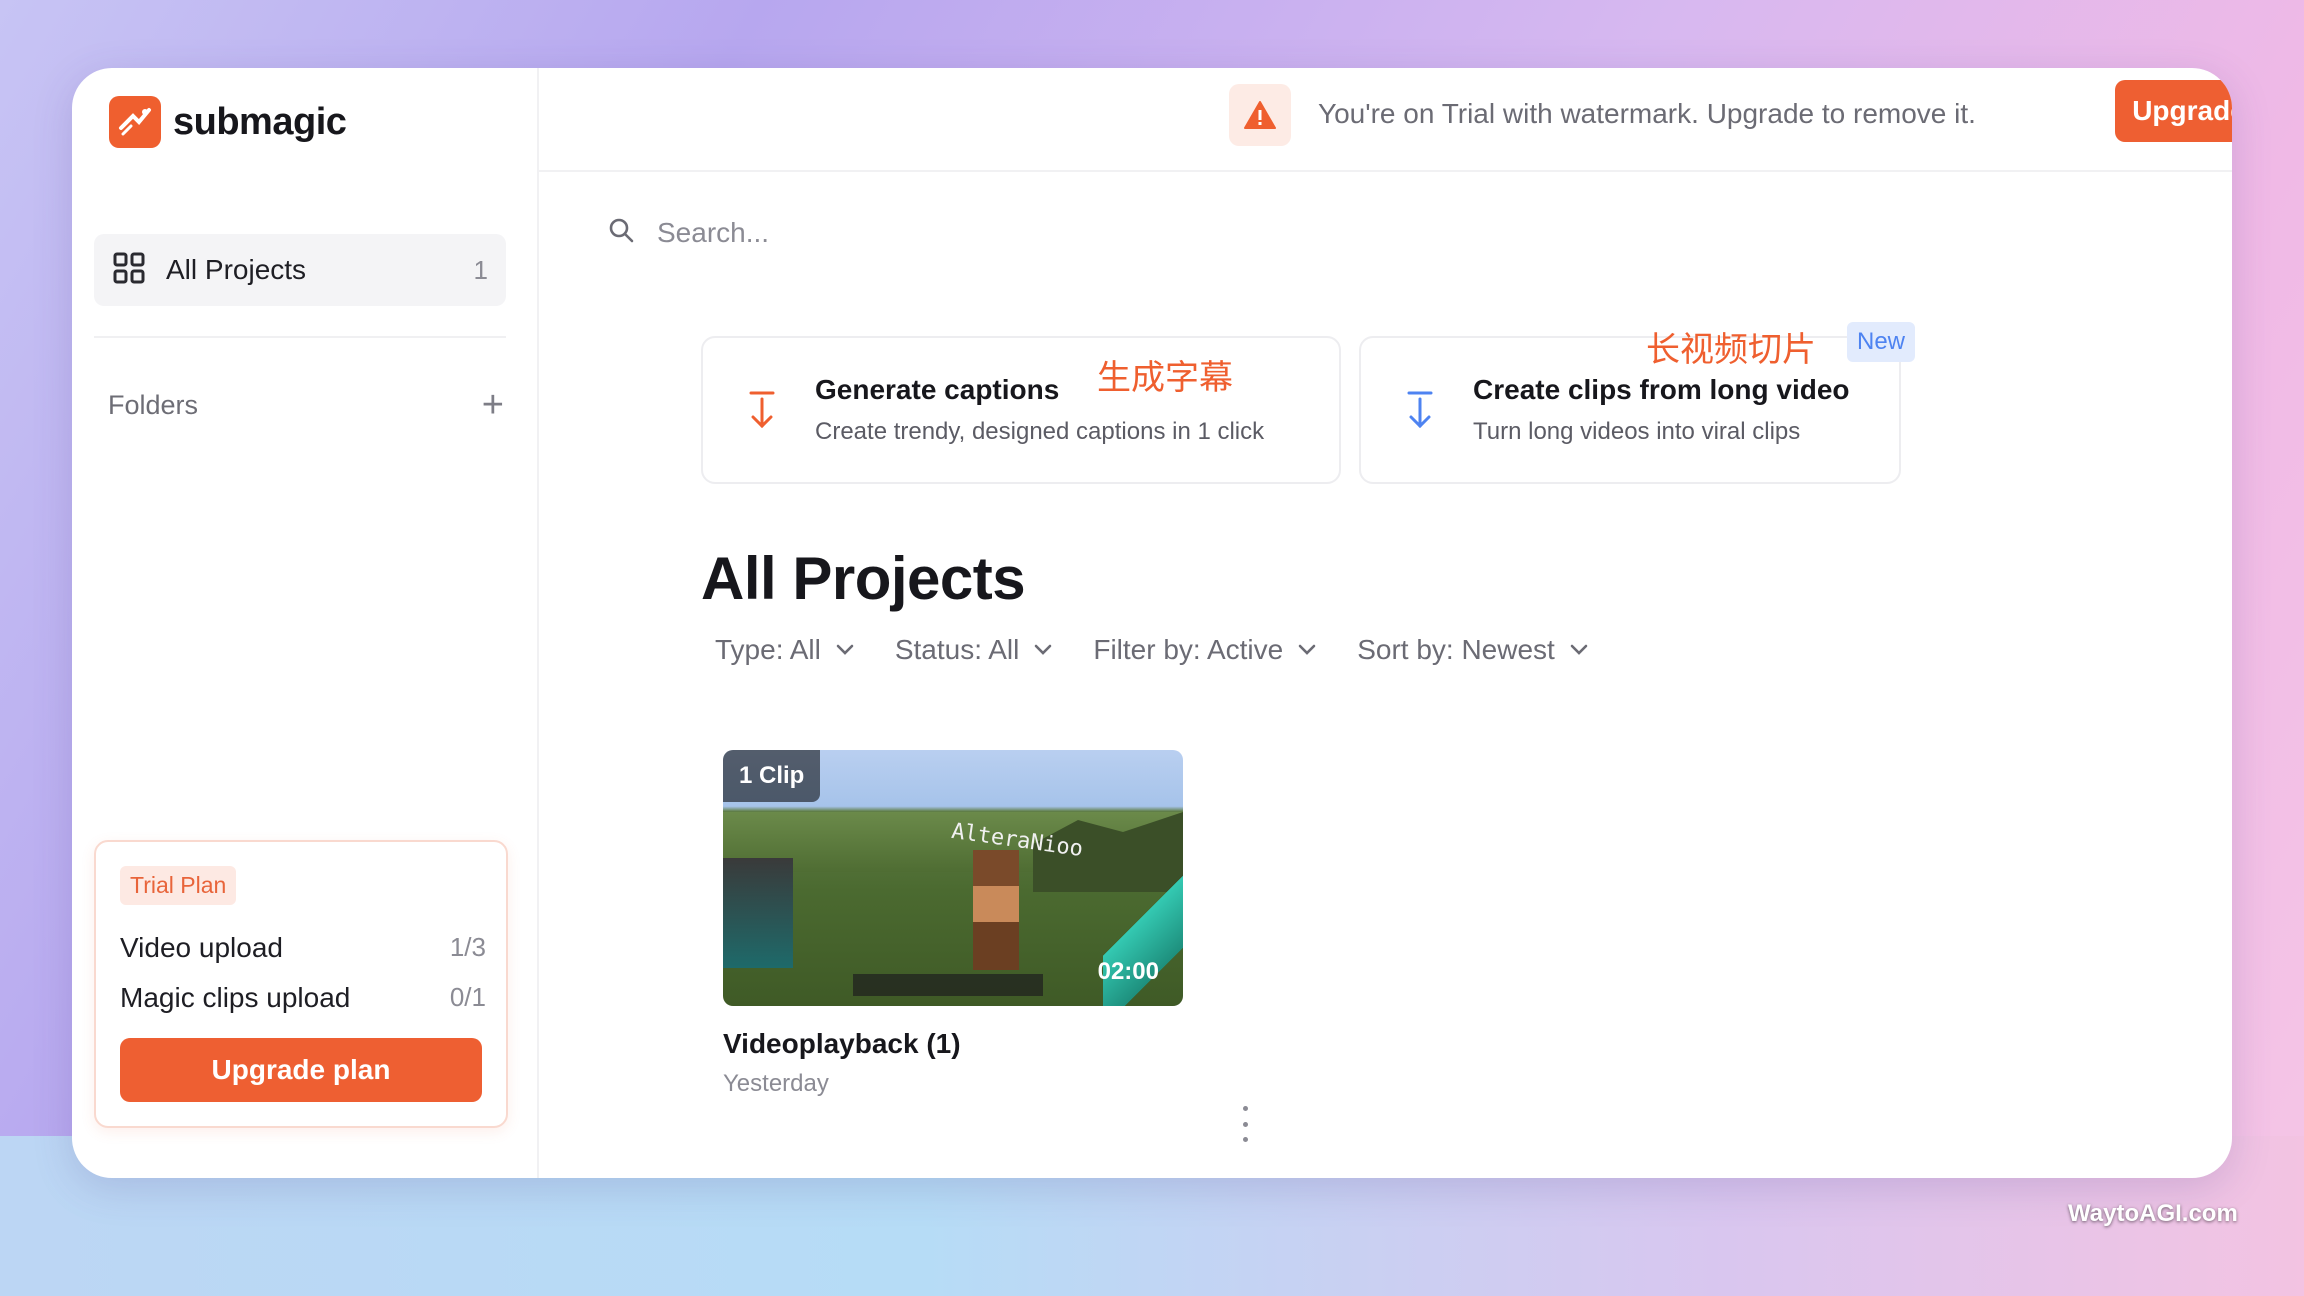 This screenshot has height=1296, width=2304. Describe the element at coordinates (1260, 115) in the screenshot. I see `warning-icon` at that location.